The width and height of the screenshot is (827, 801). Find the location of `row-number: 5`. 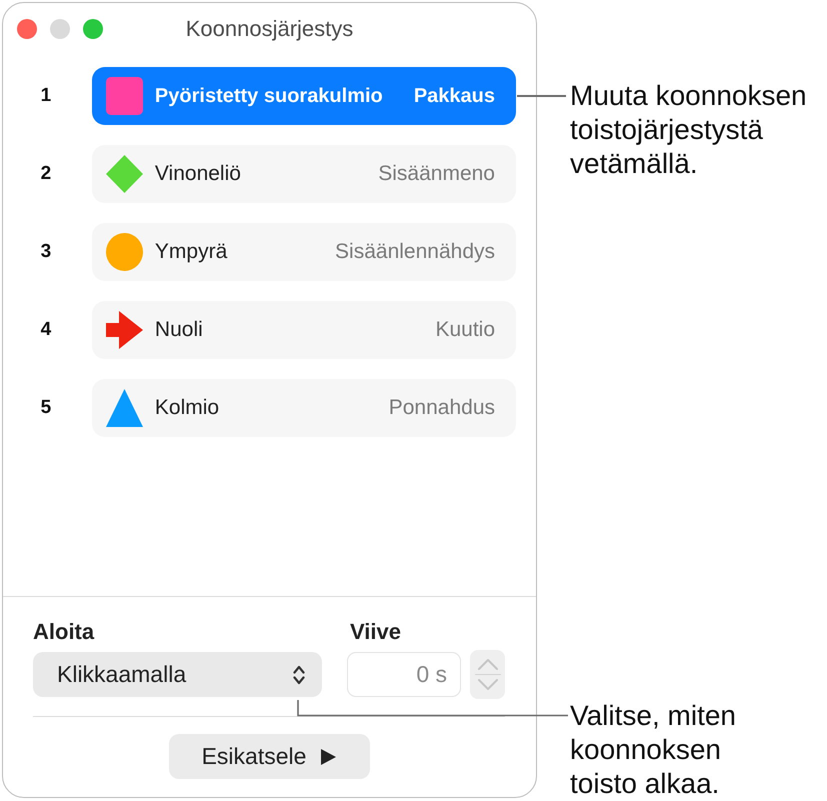

row-number: 5 is located at coordinates (46, 408).